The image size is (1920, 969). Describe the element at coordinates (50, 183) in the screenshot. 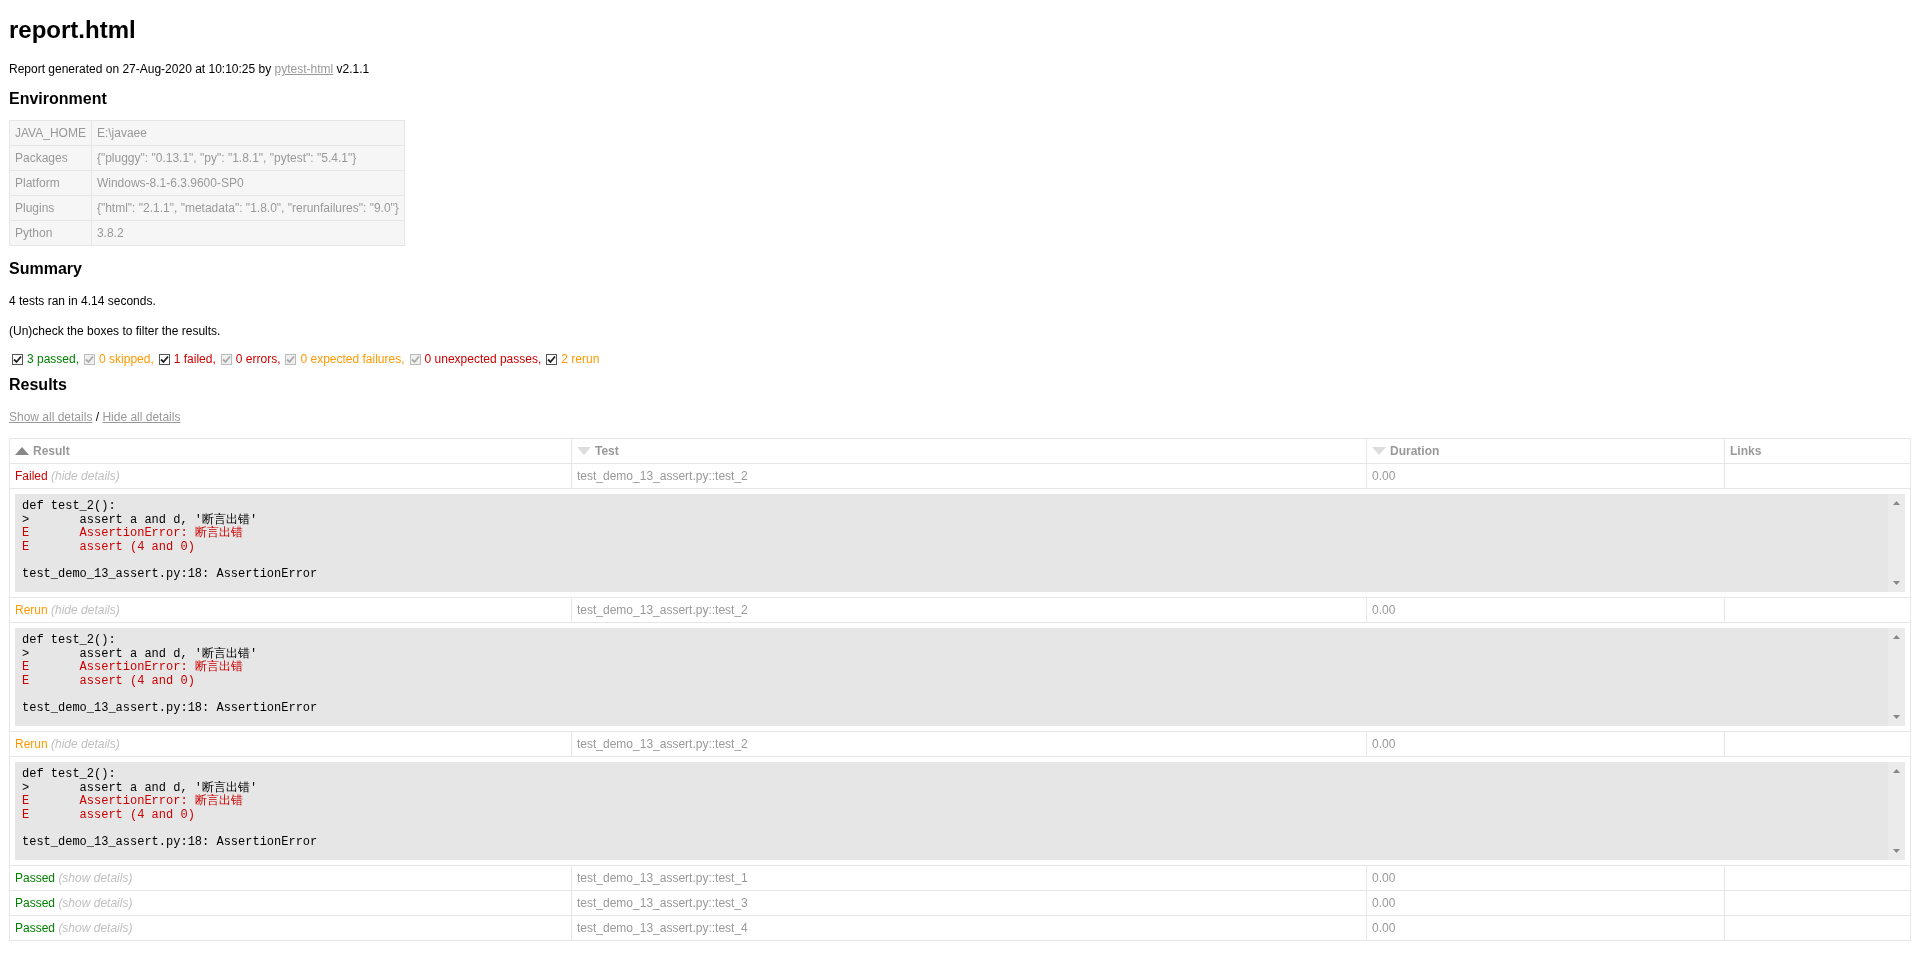

I see `table-cell: Platform` at that location.